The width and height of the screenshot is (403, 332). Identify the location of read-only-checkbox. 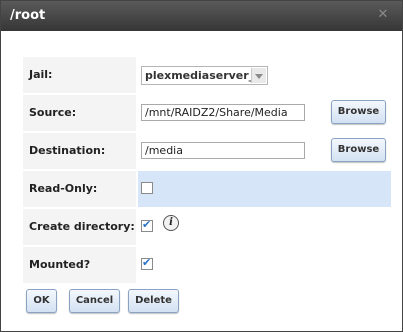
(147, 188).